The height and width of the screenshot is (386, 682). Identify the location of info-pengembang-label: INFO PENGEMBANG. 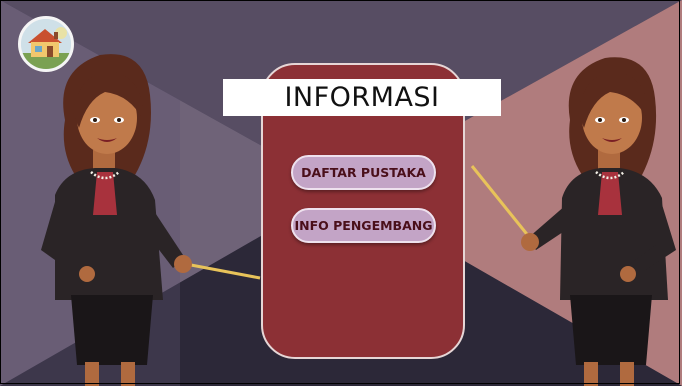
(363, 225).